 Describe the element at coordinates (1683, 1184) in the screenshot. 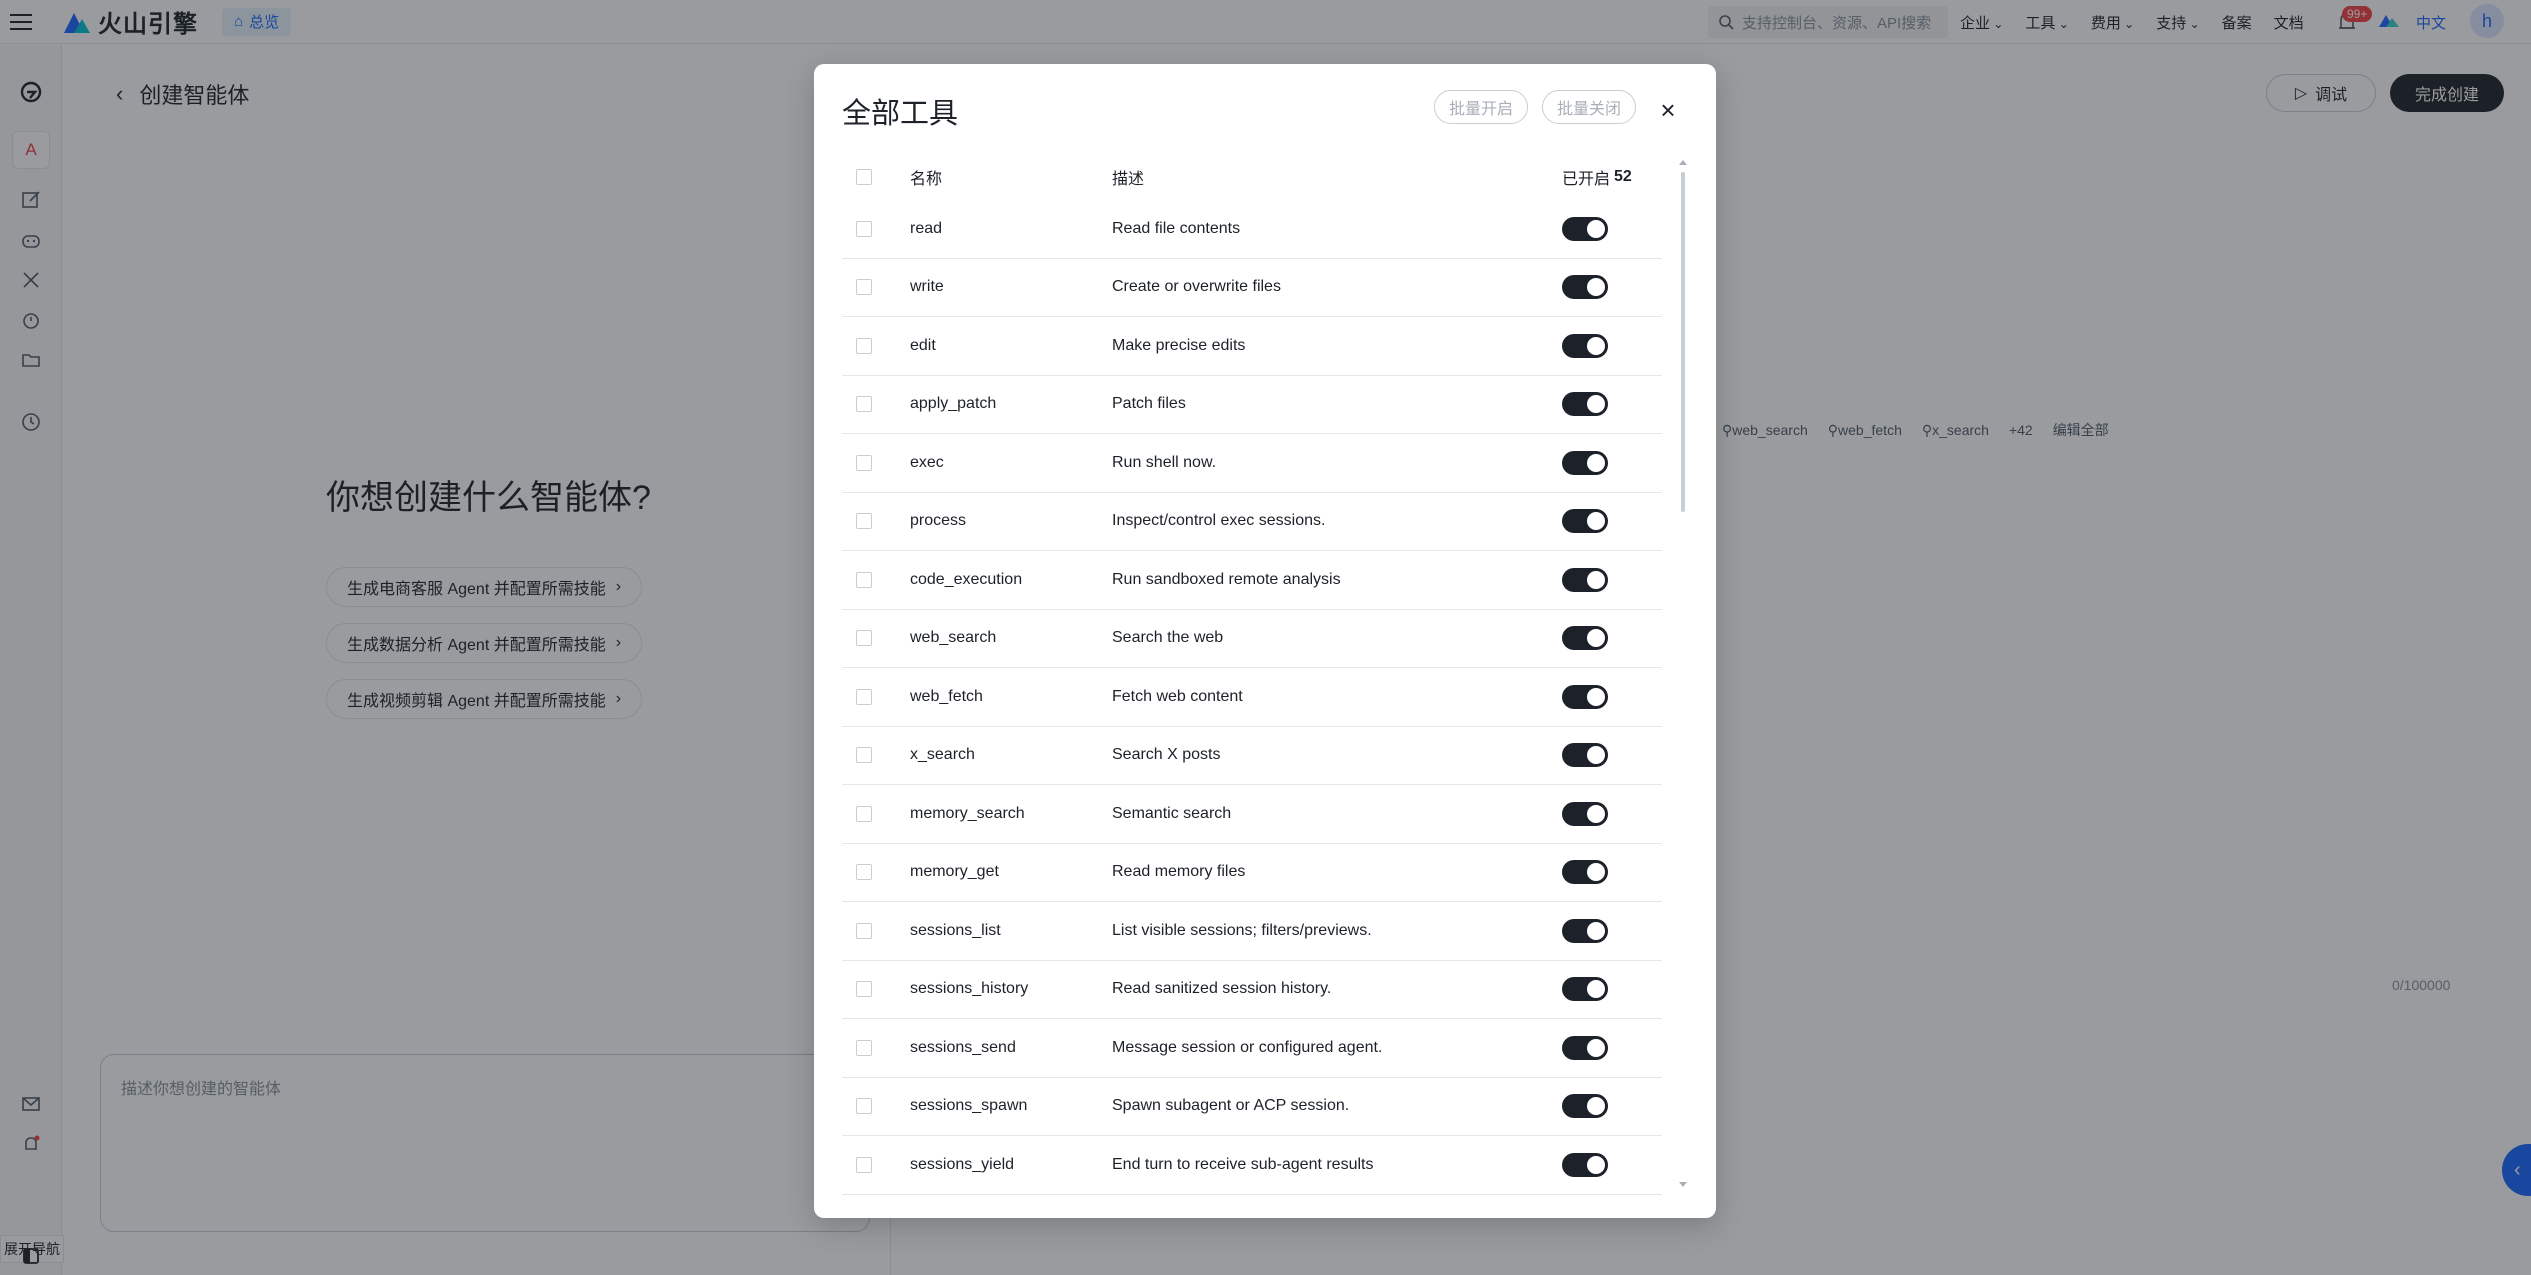

I see `scroll-down-arrow` at that location.